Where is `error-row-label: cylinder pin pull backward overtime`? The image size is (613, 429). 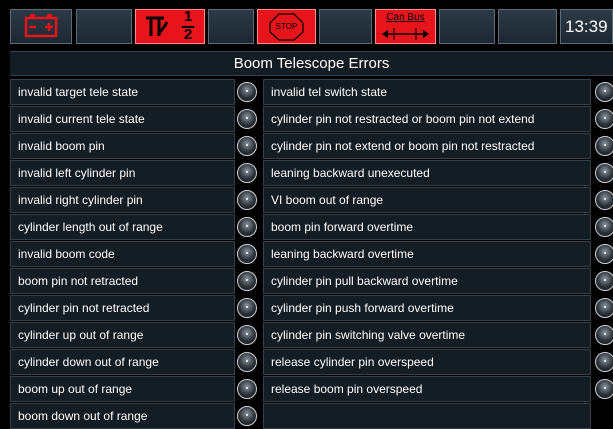 error-row-label: cylinder pin pull backward overtime is located at coordinates (427, 281).